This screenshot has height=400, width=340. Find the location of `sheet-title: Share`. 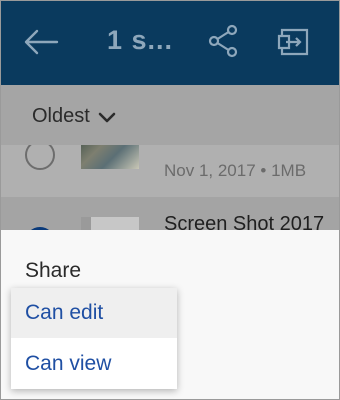

sheet-title: Share is located at coordinates (53, 270).